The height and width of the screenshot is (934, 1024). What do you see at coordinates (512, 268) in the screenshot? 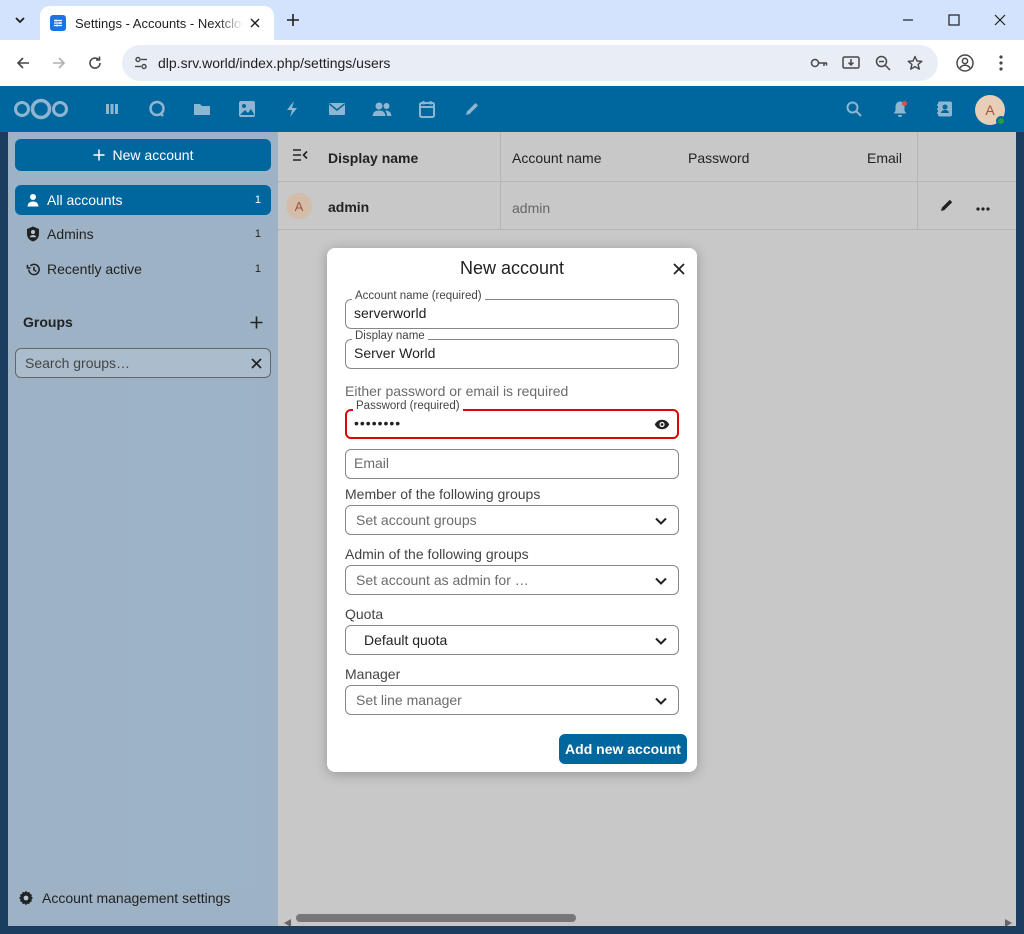
I see `dialog-title: New account` at bounding box center [512, 268].